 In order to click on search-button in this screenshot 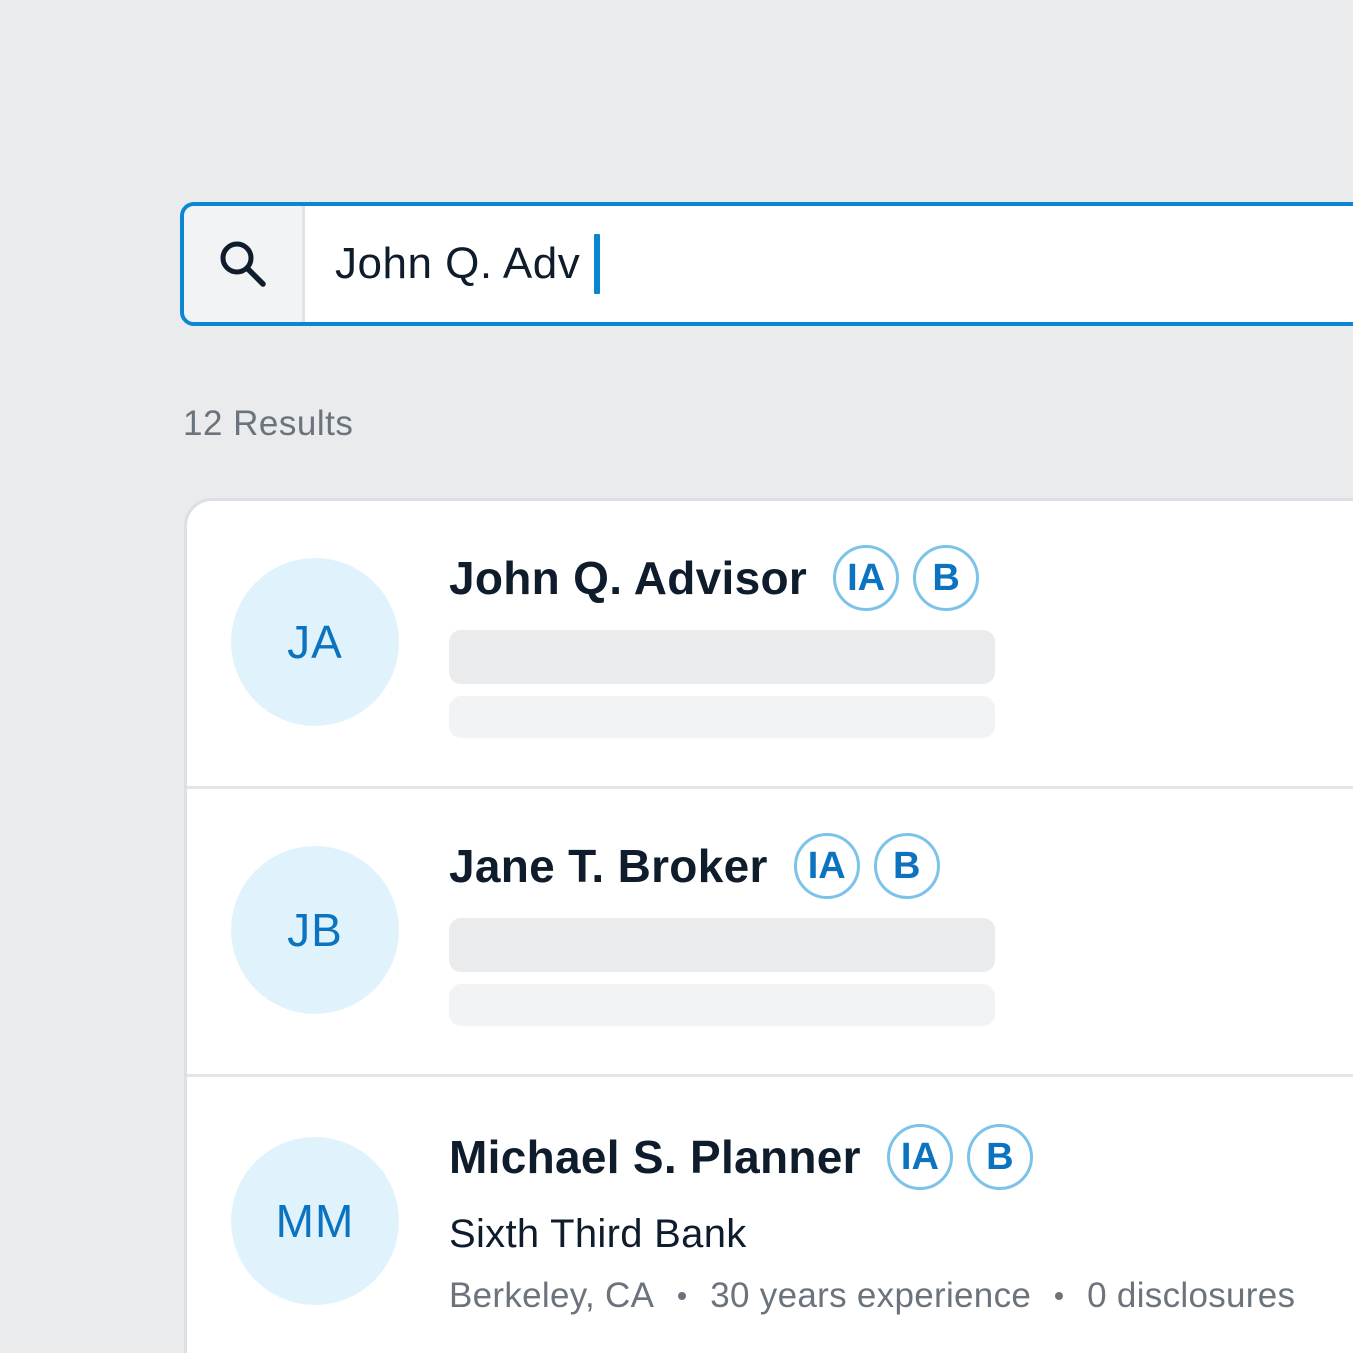, I will do `click(244, 264)`.